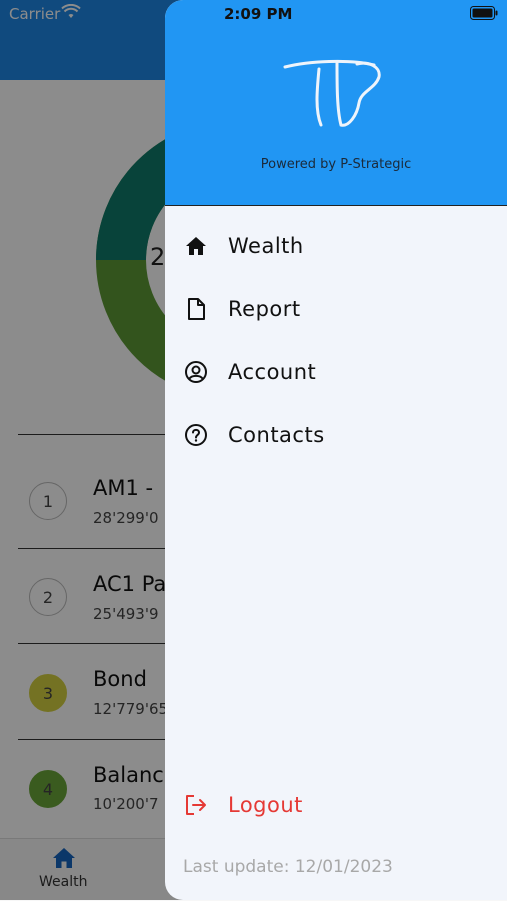  I want to click on menu-item-wealth: Wealth, so click(336, 246).